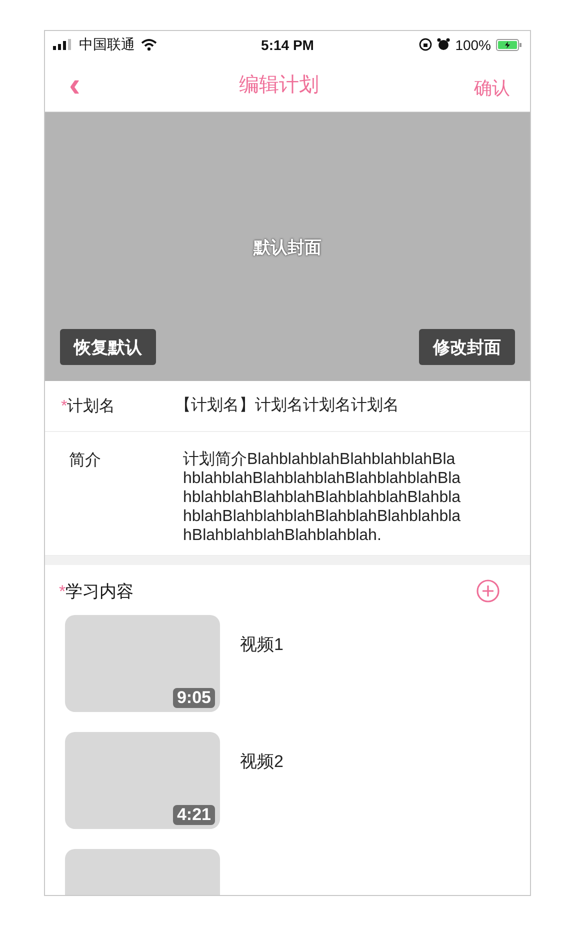  I want to click on carrier-name: 中国联通, so click(107, 45).